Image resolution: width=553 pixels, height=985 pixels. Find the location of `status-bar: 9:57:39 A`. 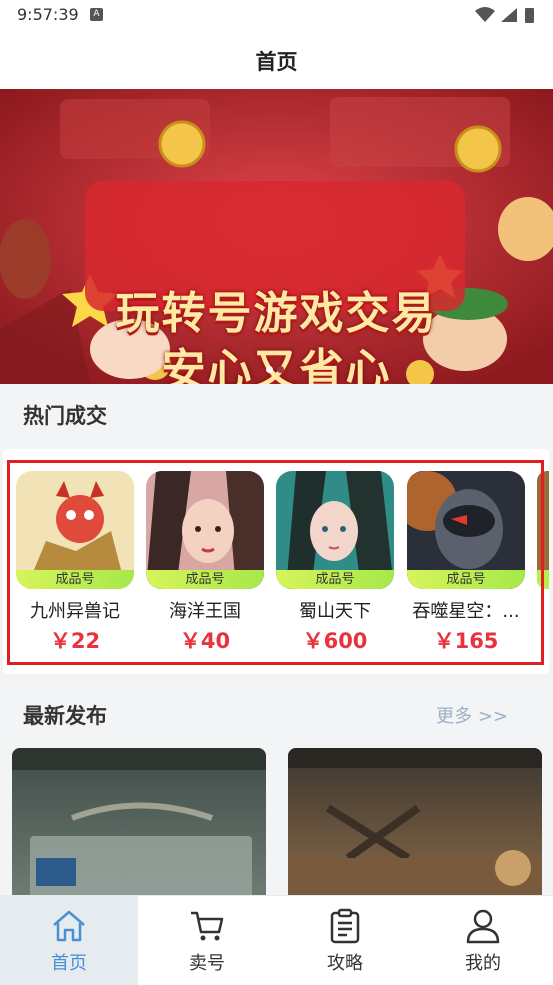

status-bar: 9:57:39 A is located at coordinates (276, 15).